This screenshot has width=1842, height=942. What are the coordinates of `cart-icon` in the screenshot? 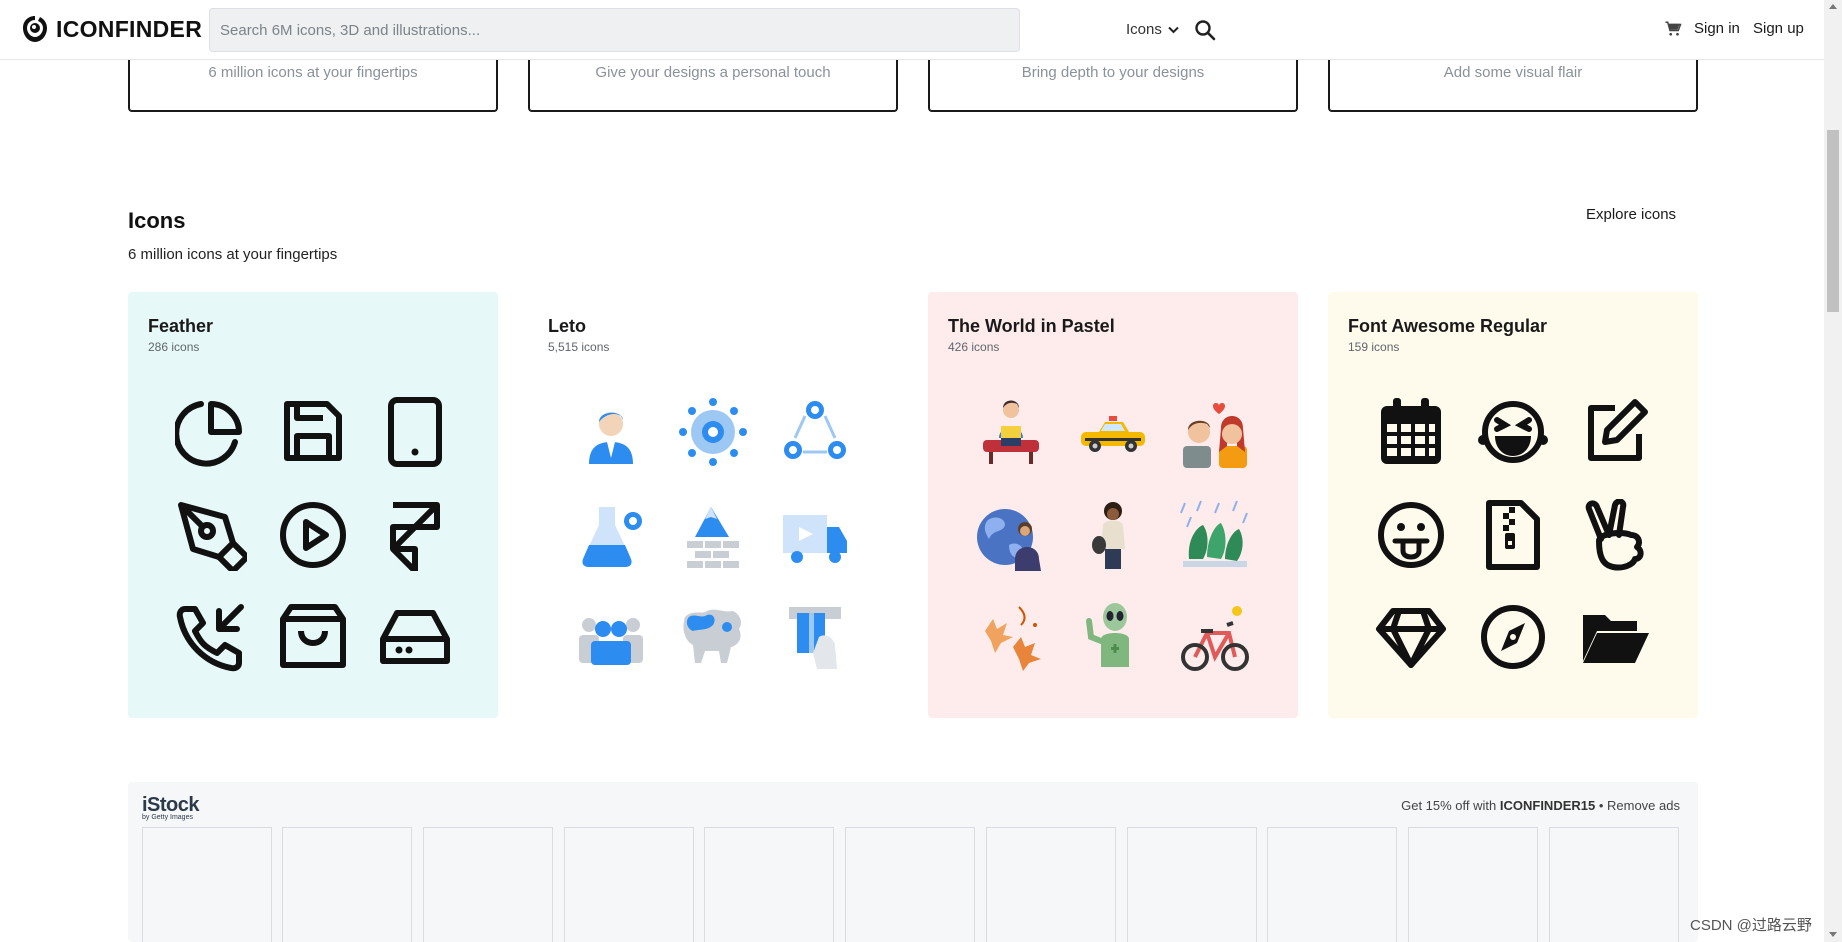 It's located at (1673, 29).